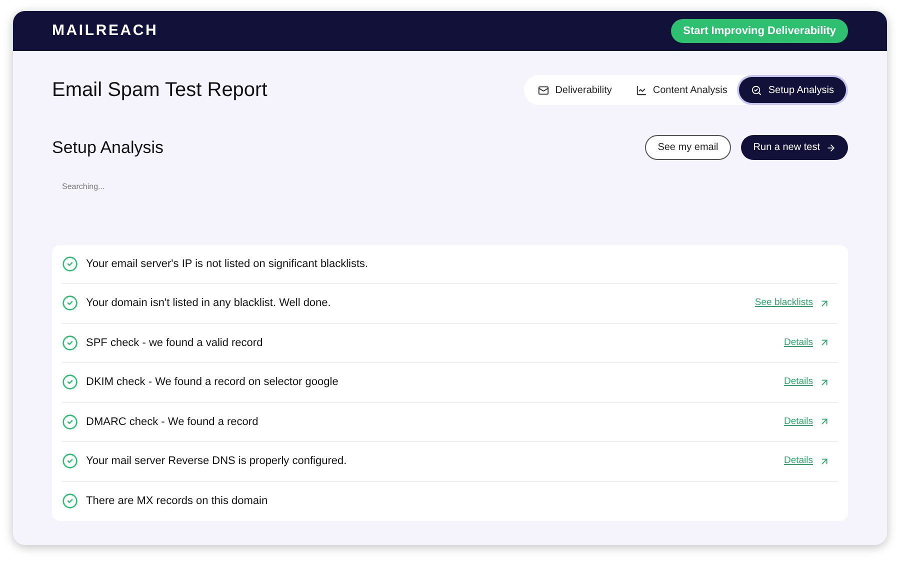 The image size is (900, 561). I want to click on cta-button: Start Improving Deliverability, so click(759, 31).